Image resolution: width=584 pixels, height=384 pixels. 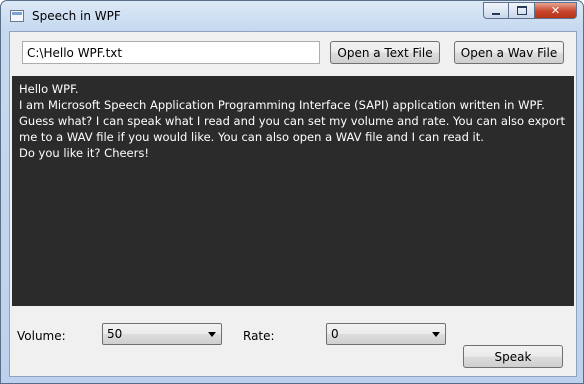 I want to click on title-bar: Speech in WPF ✕, so click(x=292, y=16).